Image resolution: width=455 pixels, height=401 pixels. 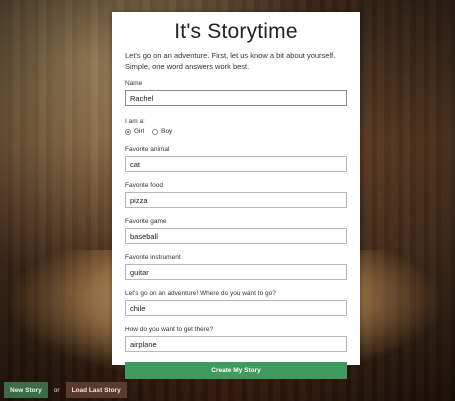 What do you see at coordinates (167, 131) in the screenshot?
I see `radio-boy-label: Boy` at bounding box center [167, 131].